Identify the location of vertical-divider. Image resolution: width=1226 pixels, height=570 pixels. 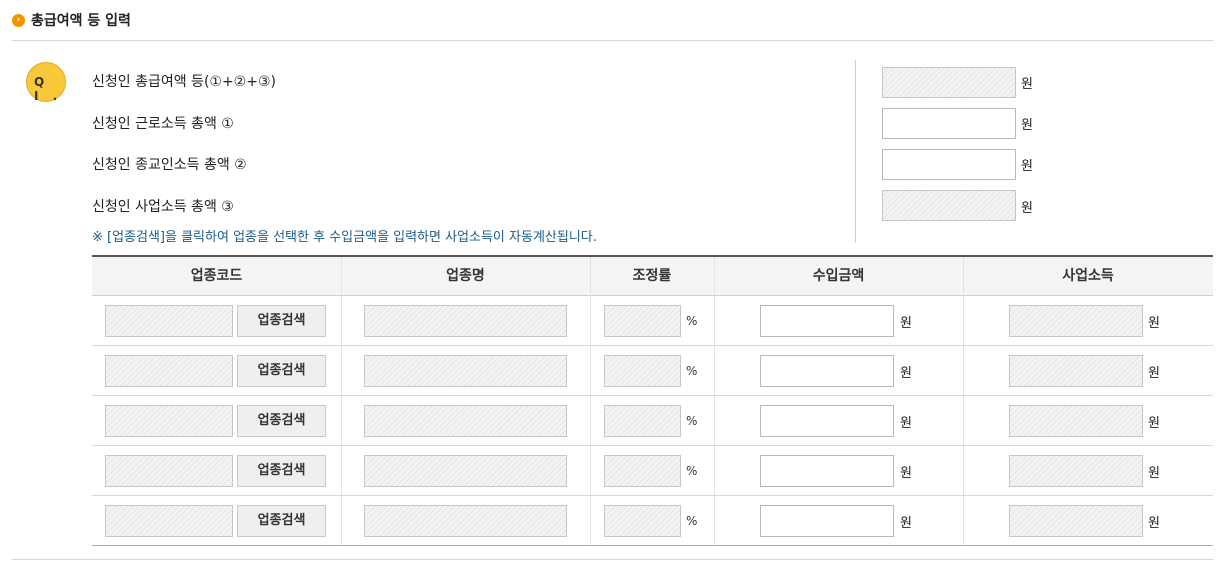
(855, 151).